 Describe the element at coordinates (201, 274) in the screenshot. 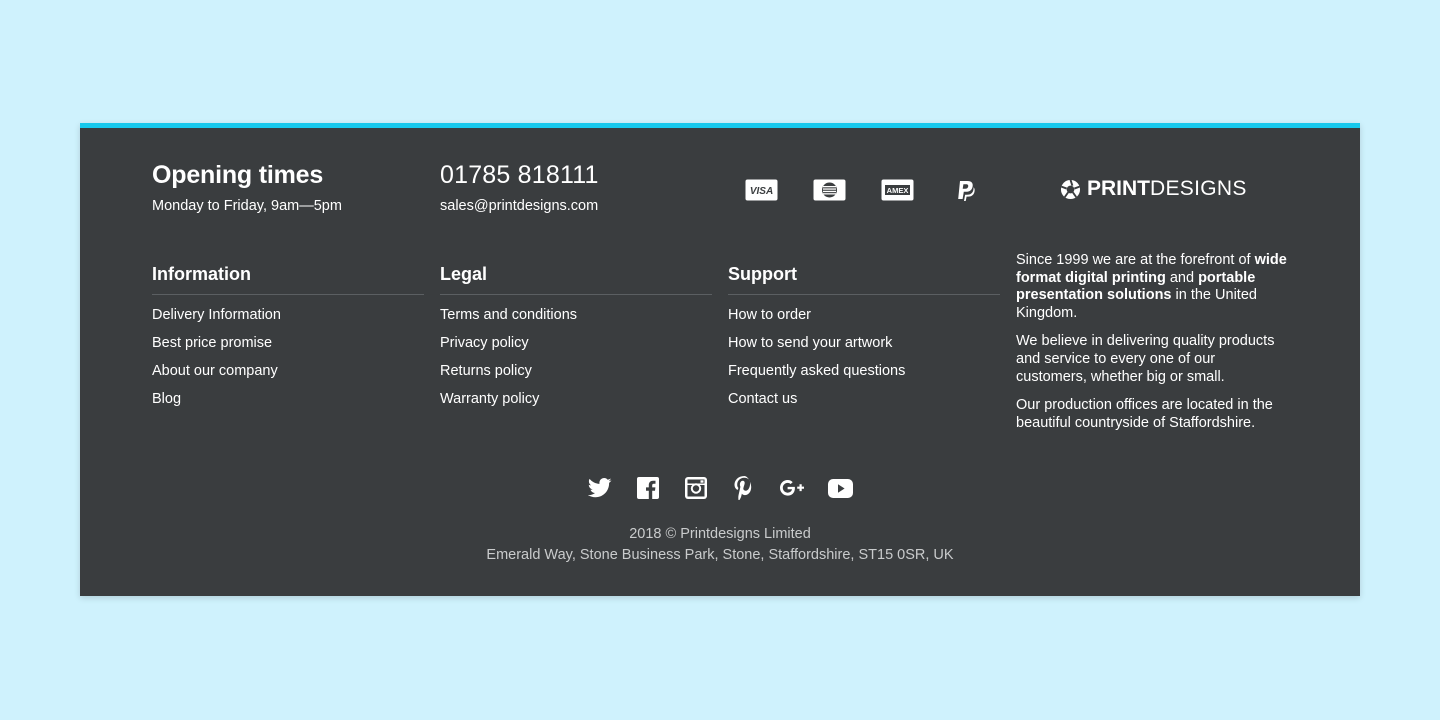

I see `column-title: Information` at that location.